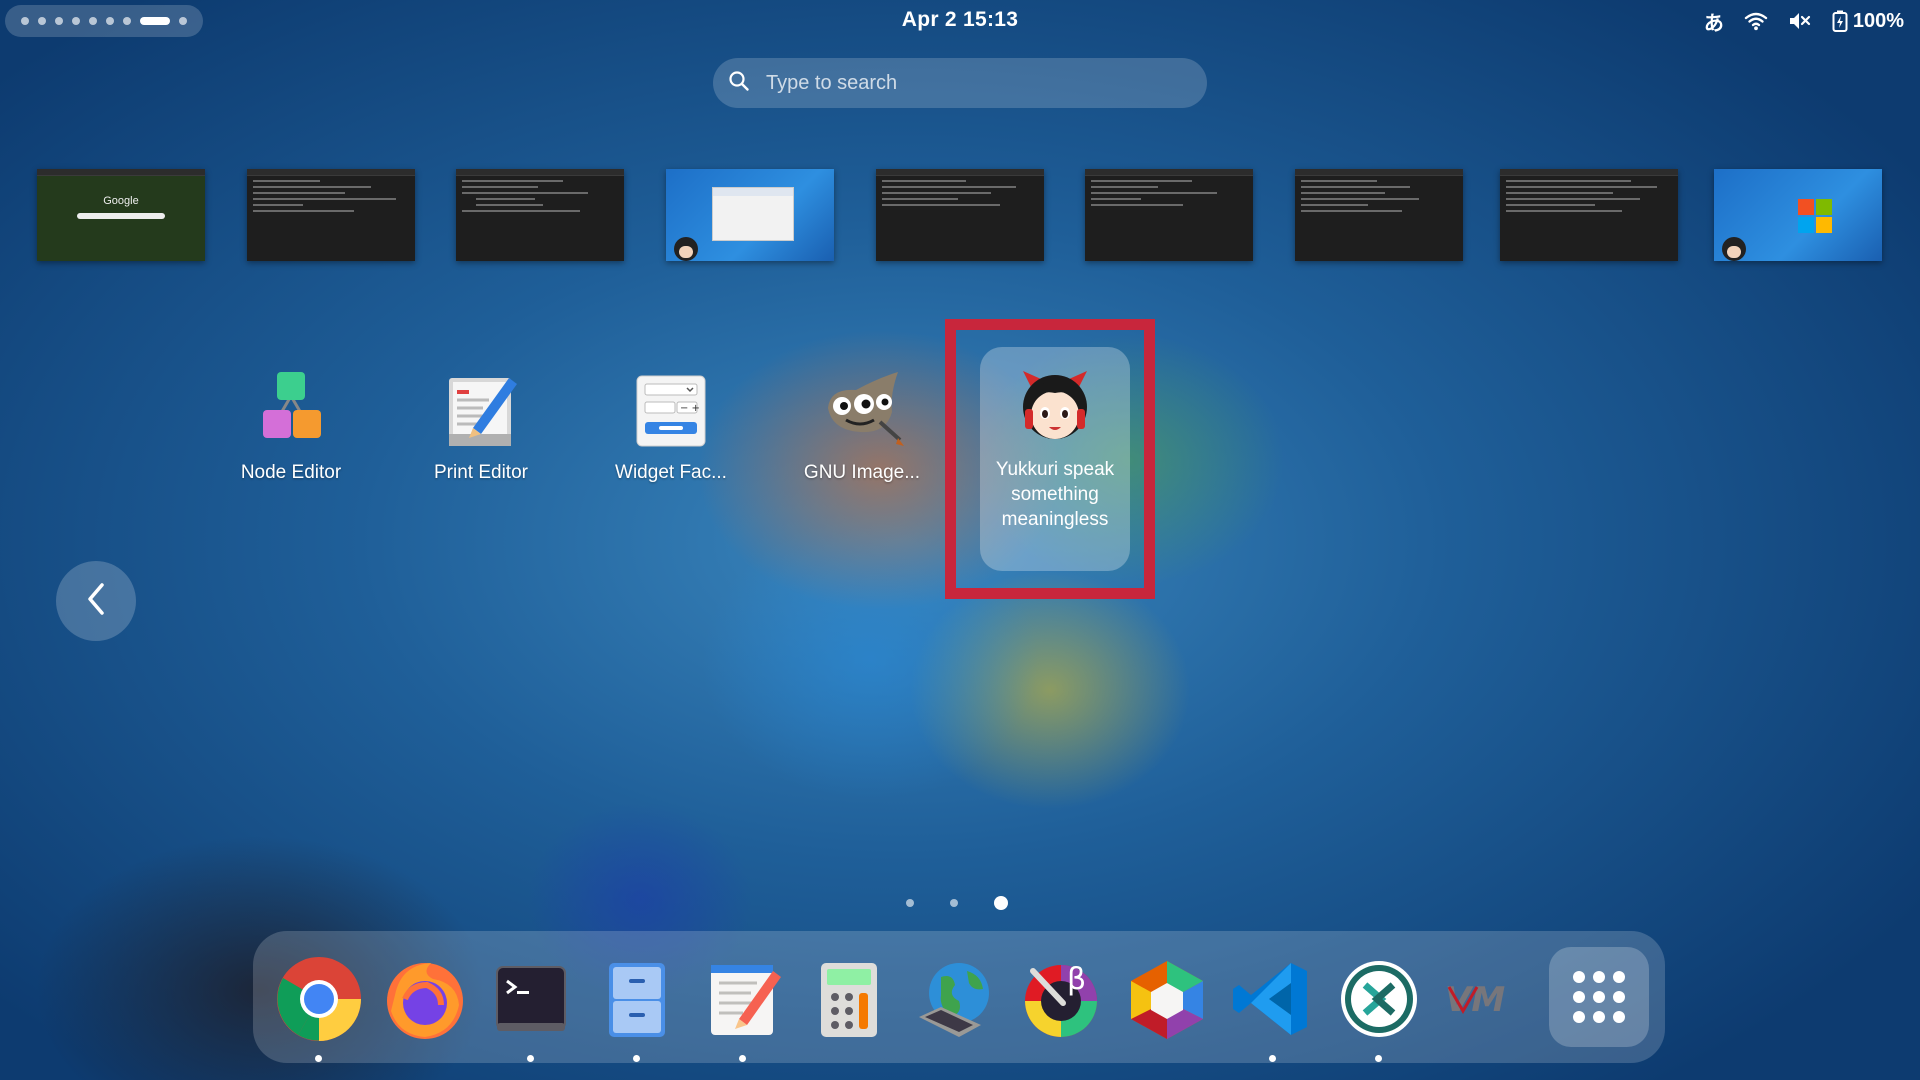  I want to click on battery-percent: 100%, so click(1878, 20).